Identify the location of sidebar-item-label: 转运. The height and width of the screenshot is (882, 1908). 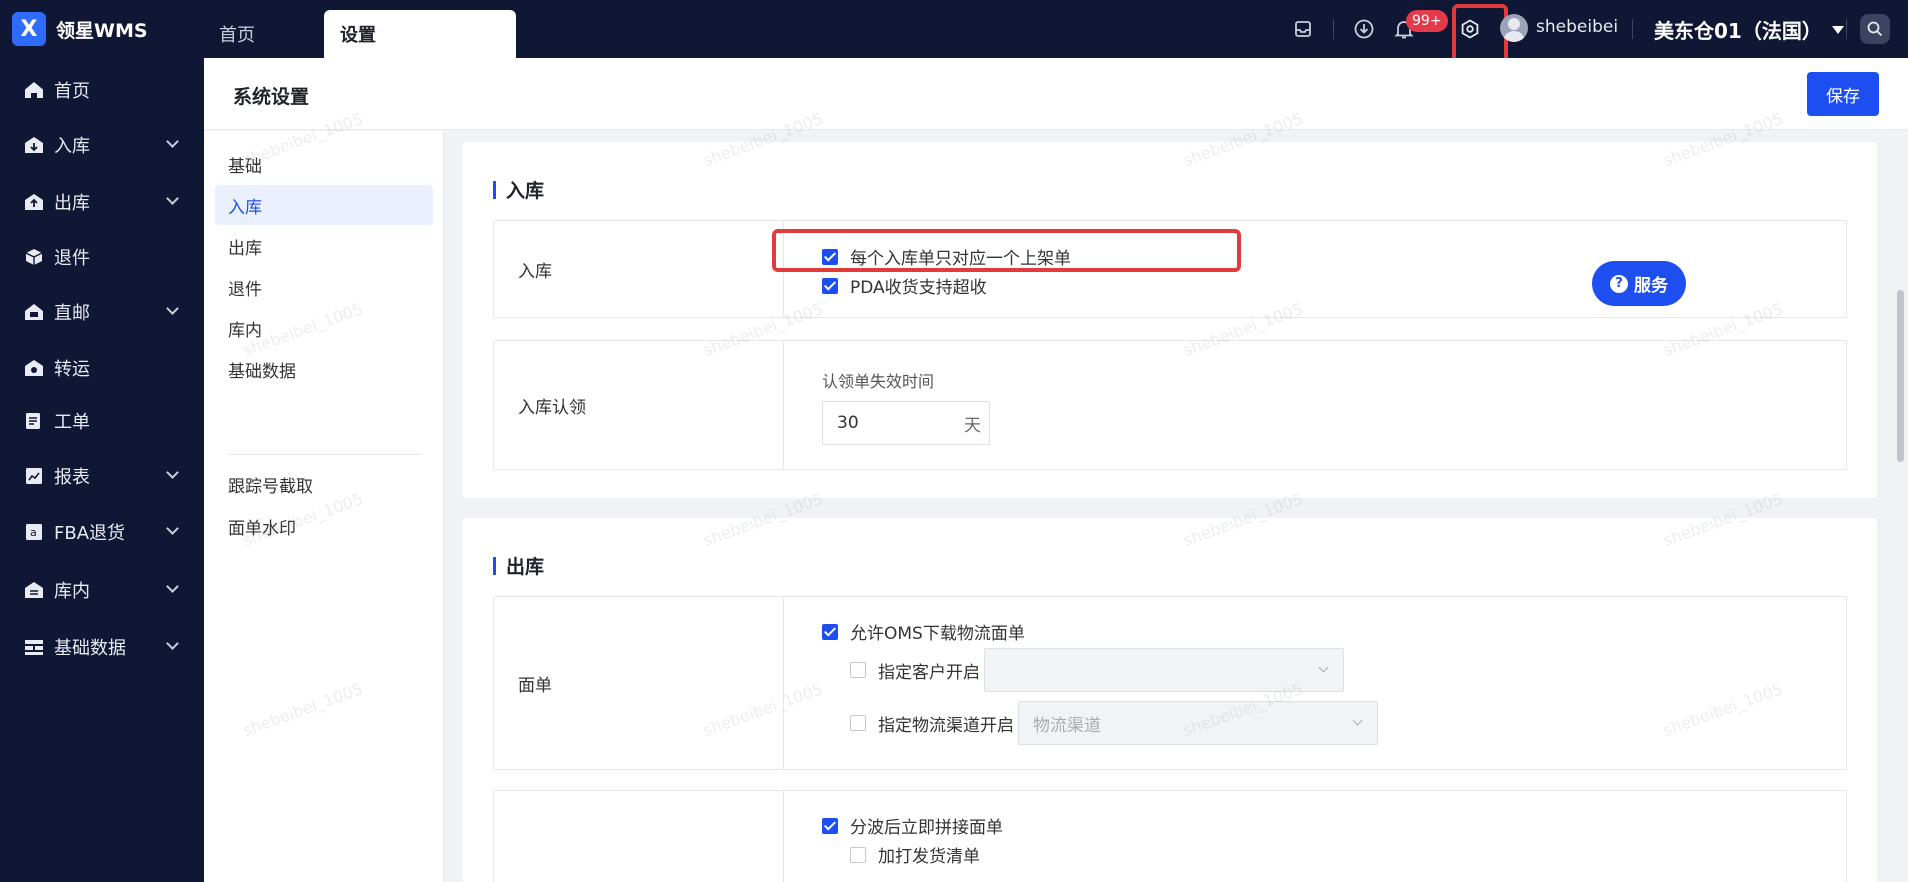
(72, 369).